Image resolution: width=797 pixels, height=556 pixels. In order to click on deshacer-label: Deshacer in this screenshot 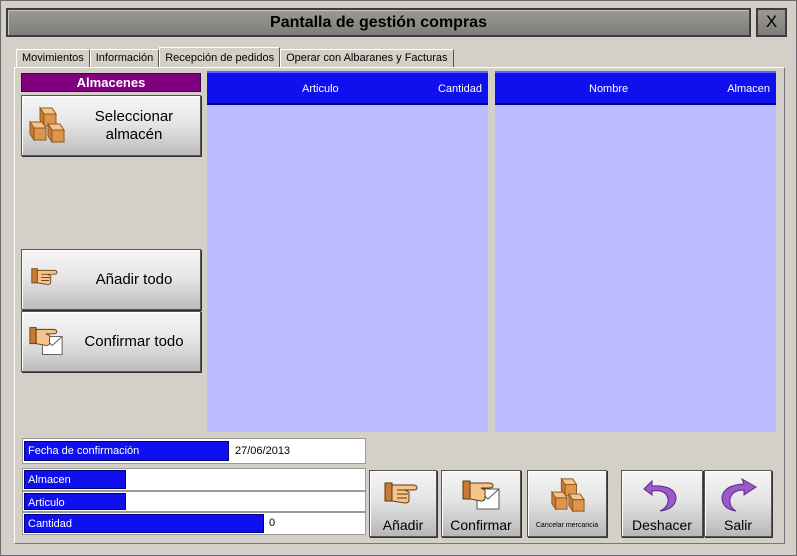, I will do `click(662, 525)`.